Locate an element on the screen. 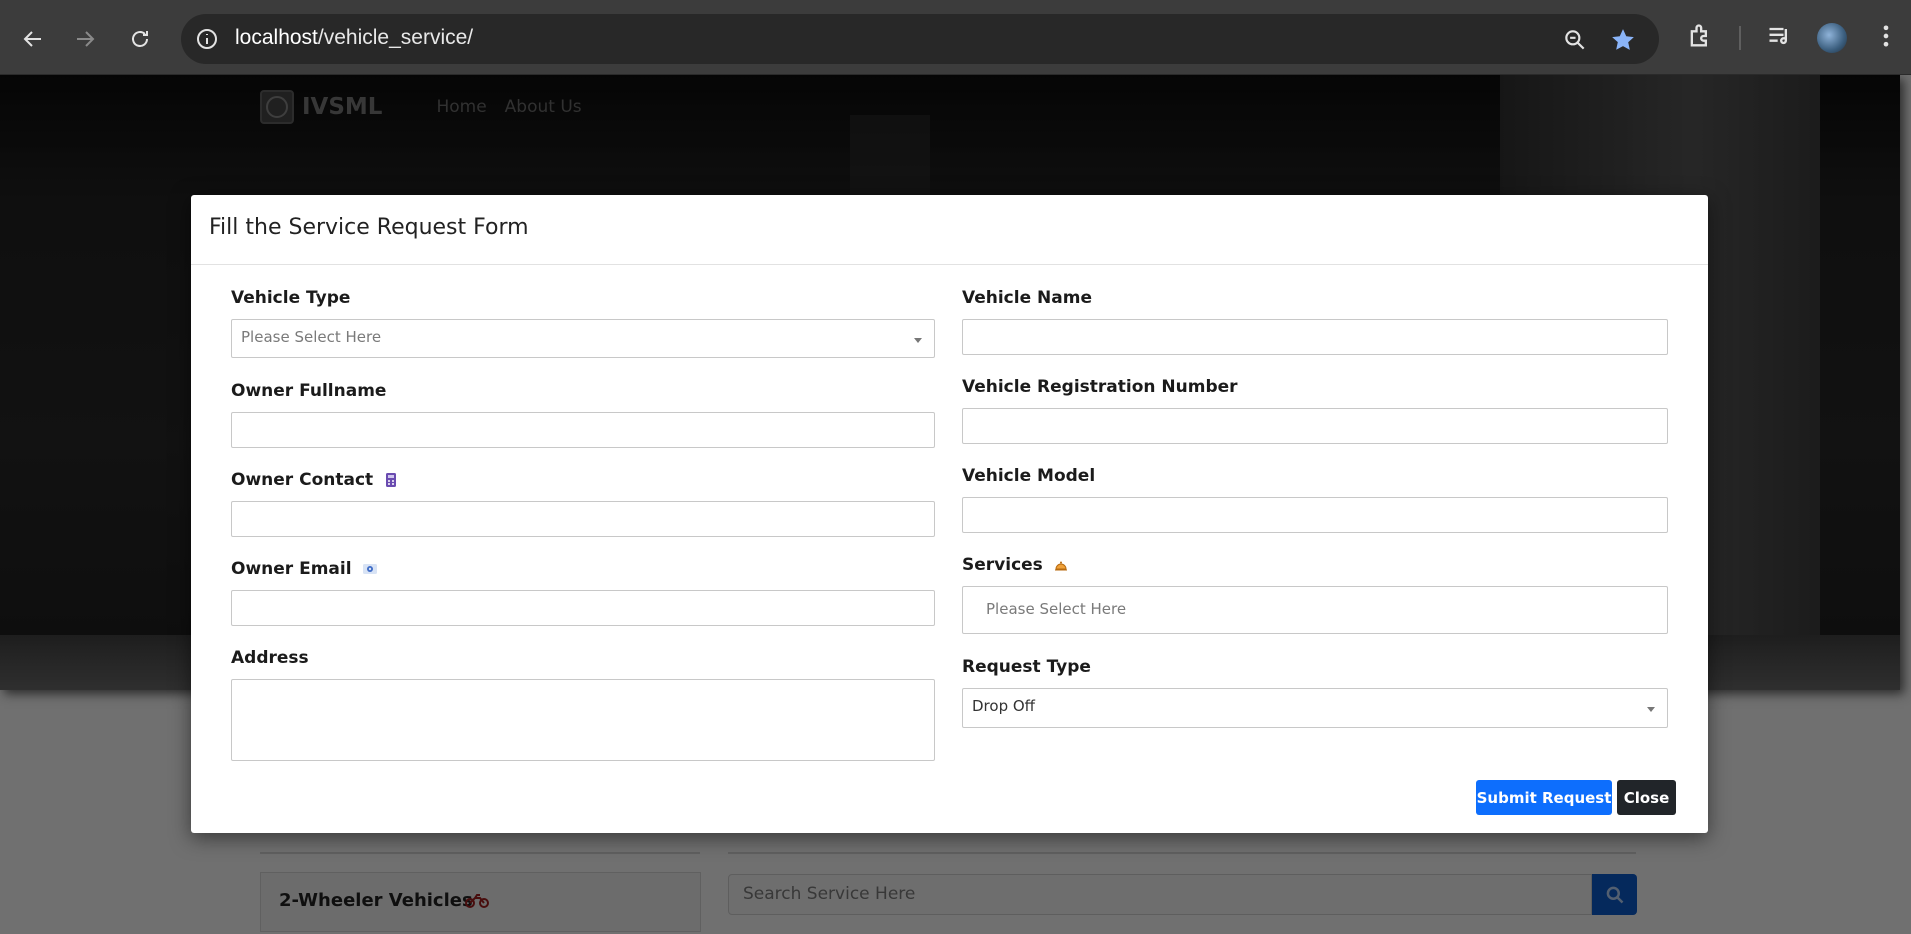 This screenshot has width=1911, height=934. site-info-icon is located at coordinates (207, 39).